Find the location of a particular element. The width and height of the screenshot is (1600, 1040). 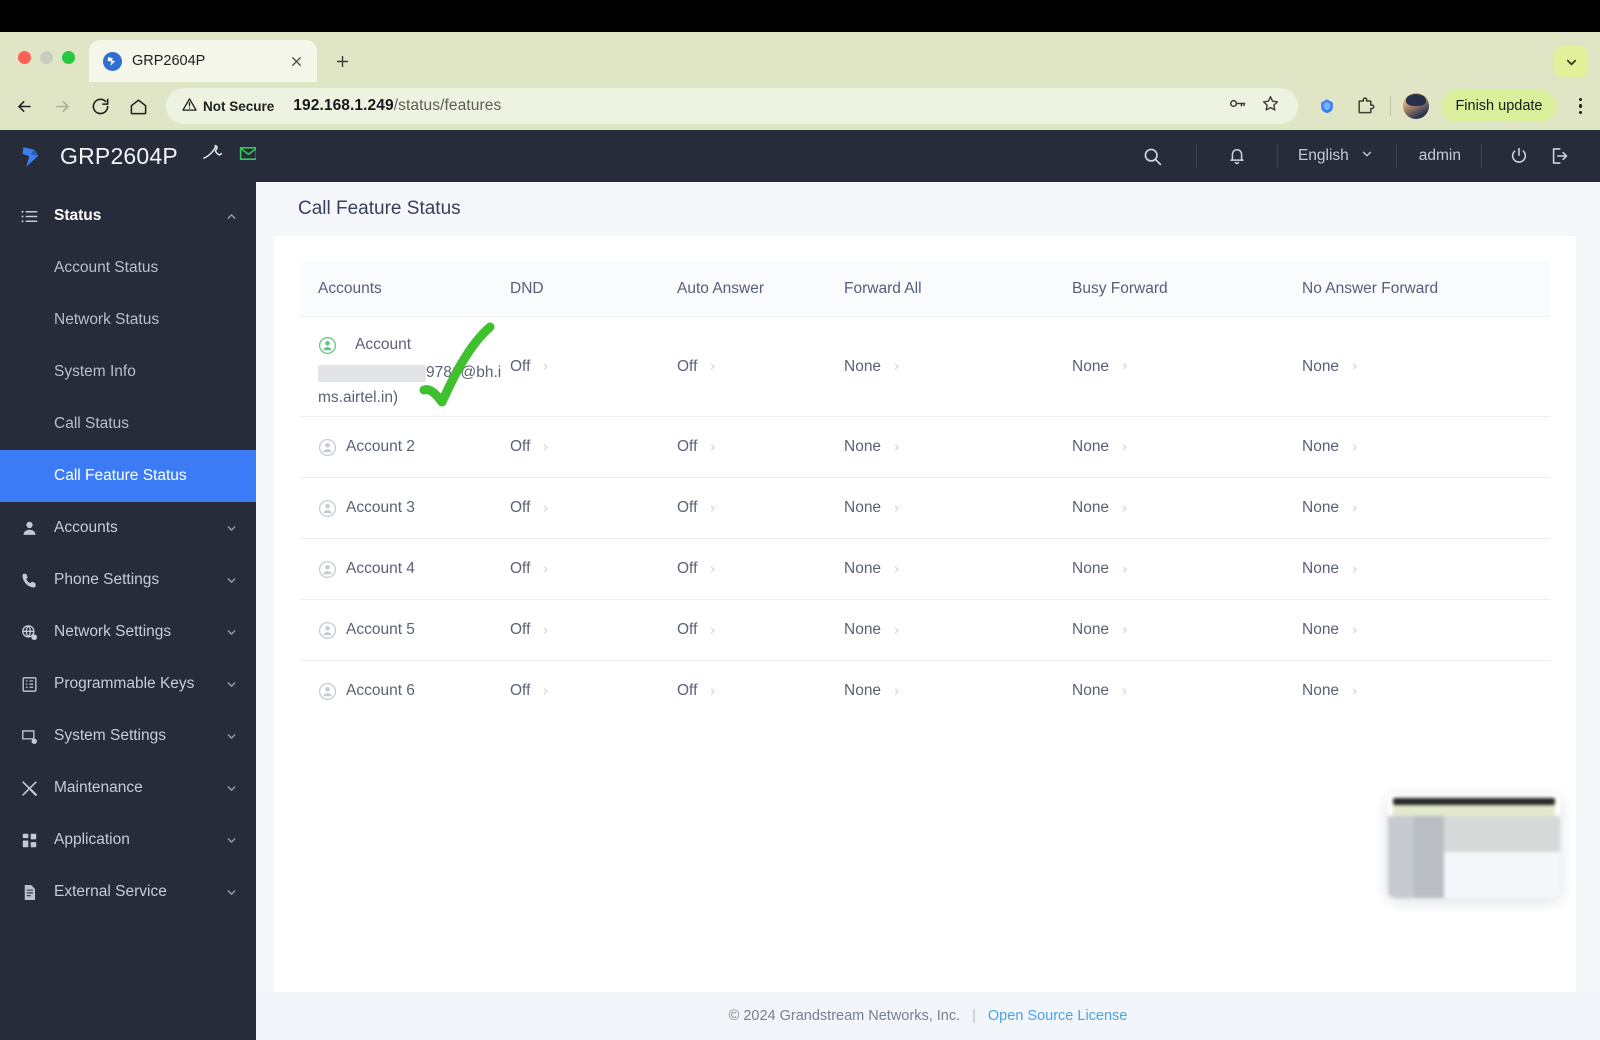

open-source-license-link: Open Source License is located at coordinates (1057, 1016).